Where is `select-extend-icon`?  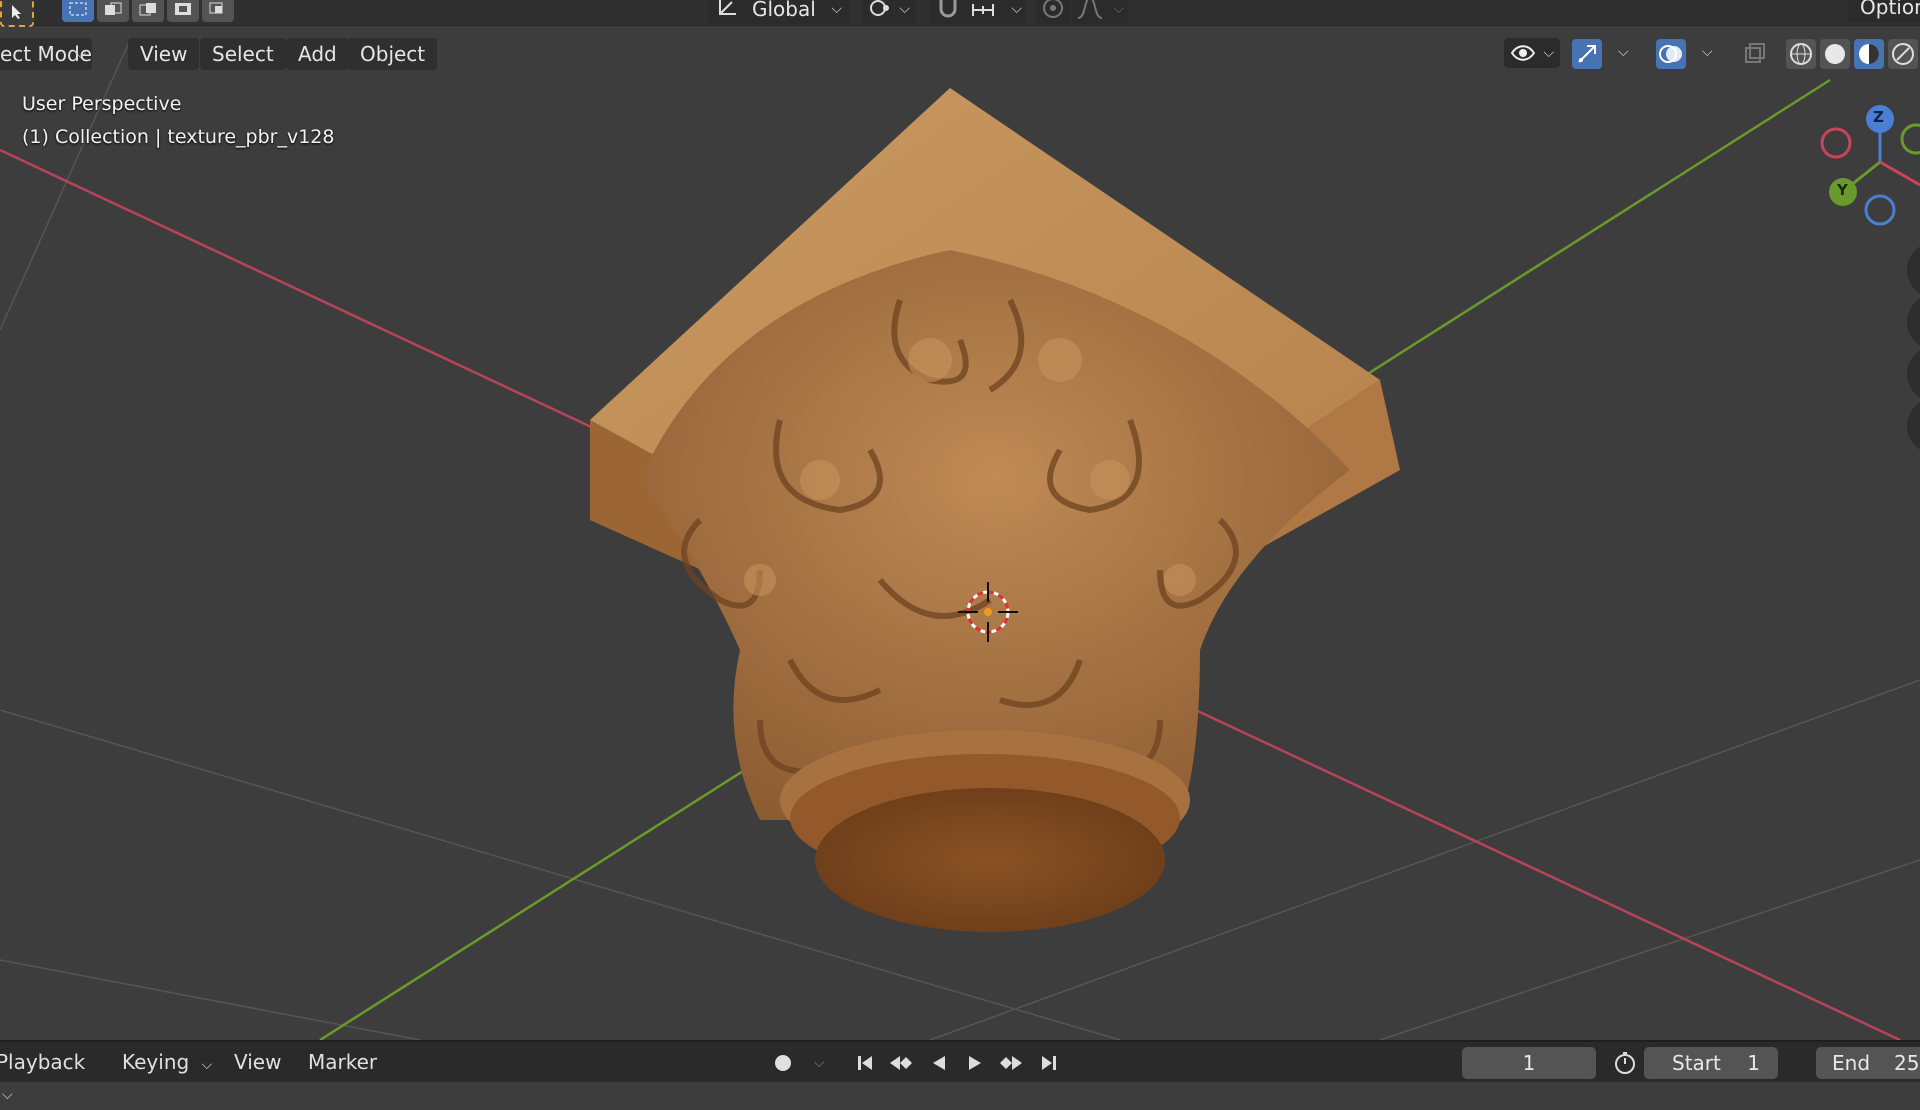 select-extend-icon is located at coordinates (113, 11).